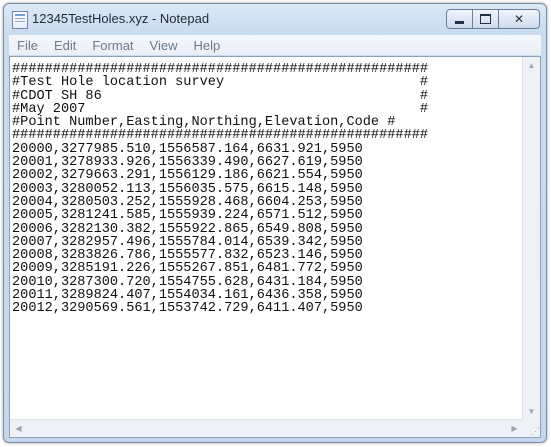 This screenshot has width=551, height=447. Describe the element at coordinates (220, 83) in the screenshot. I see `text-line: #Test Hole location survey #` at that location.